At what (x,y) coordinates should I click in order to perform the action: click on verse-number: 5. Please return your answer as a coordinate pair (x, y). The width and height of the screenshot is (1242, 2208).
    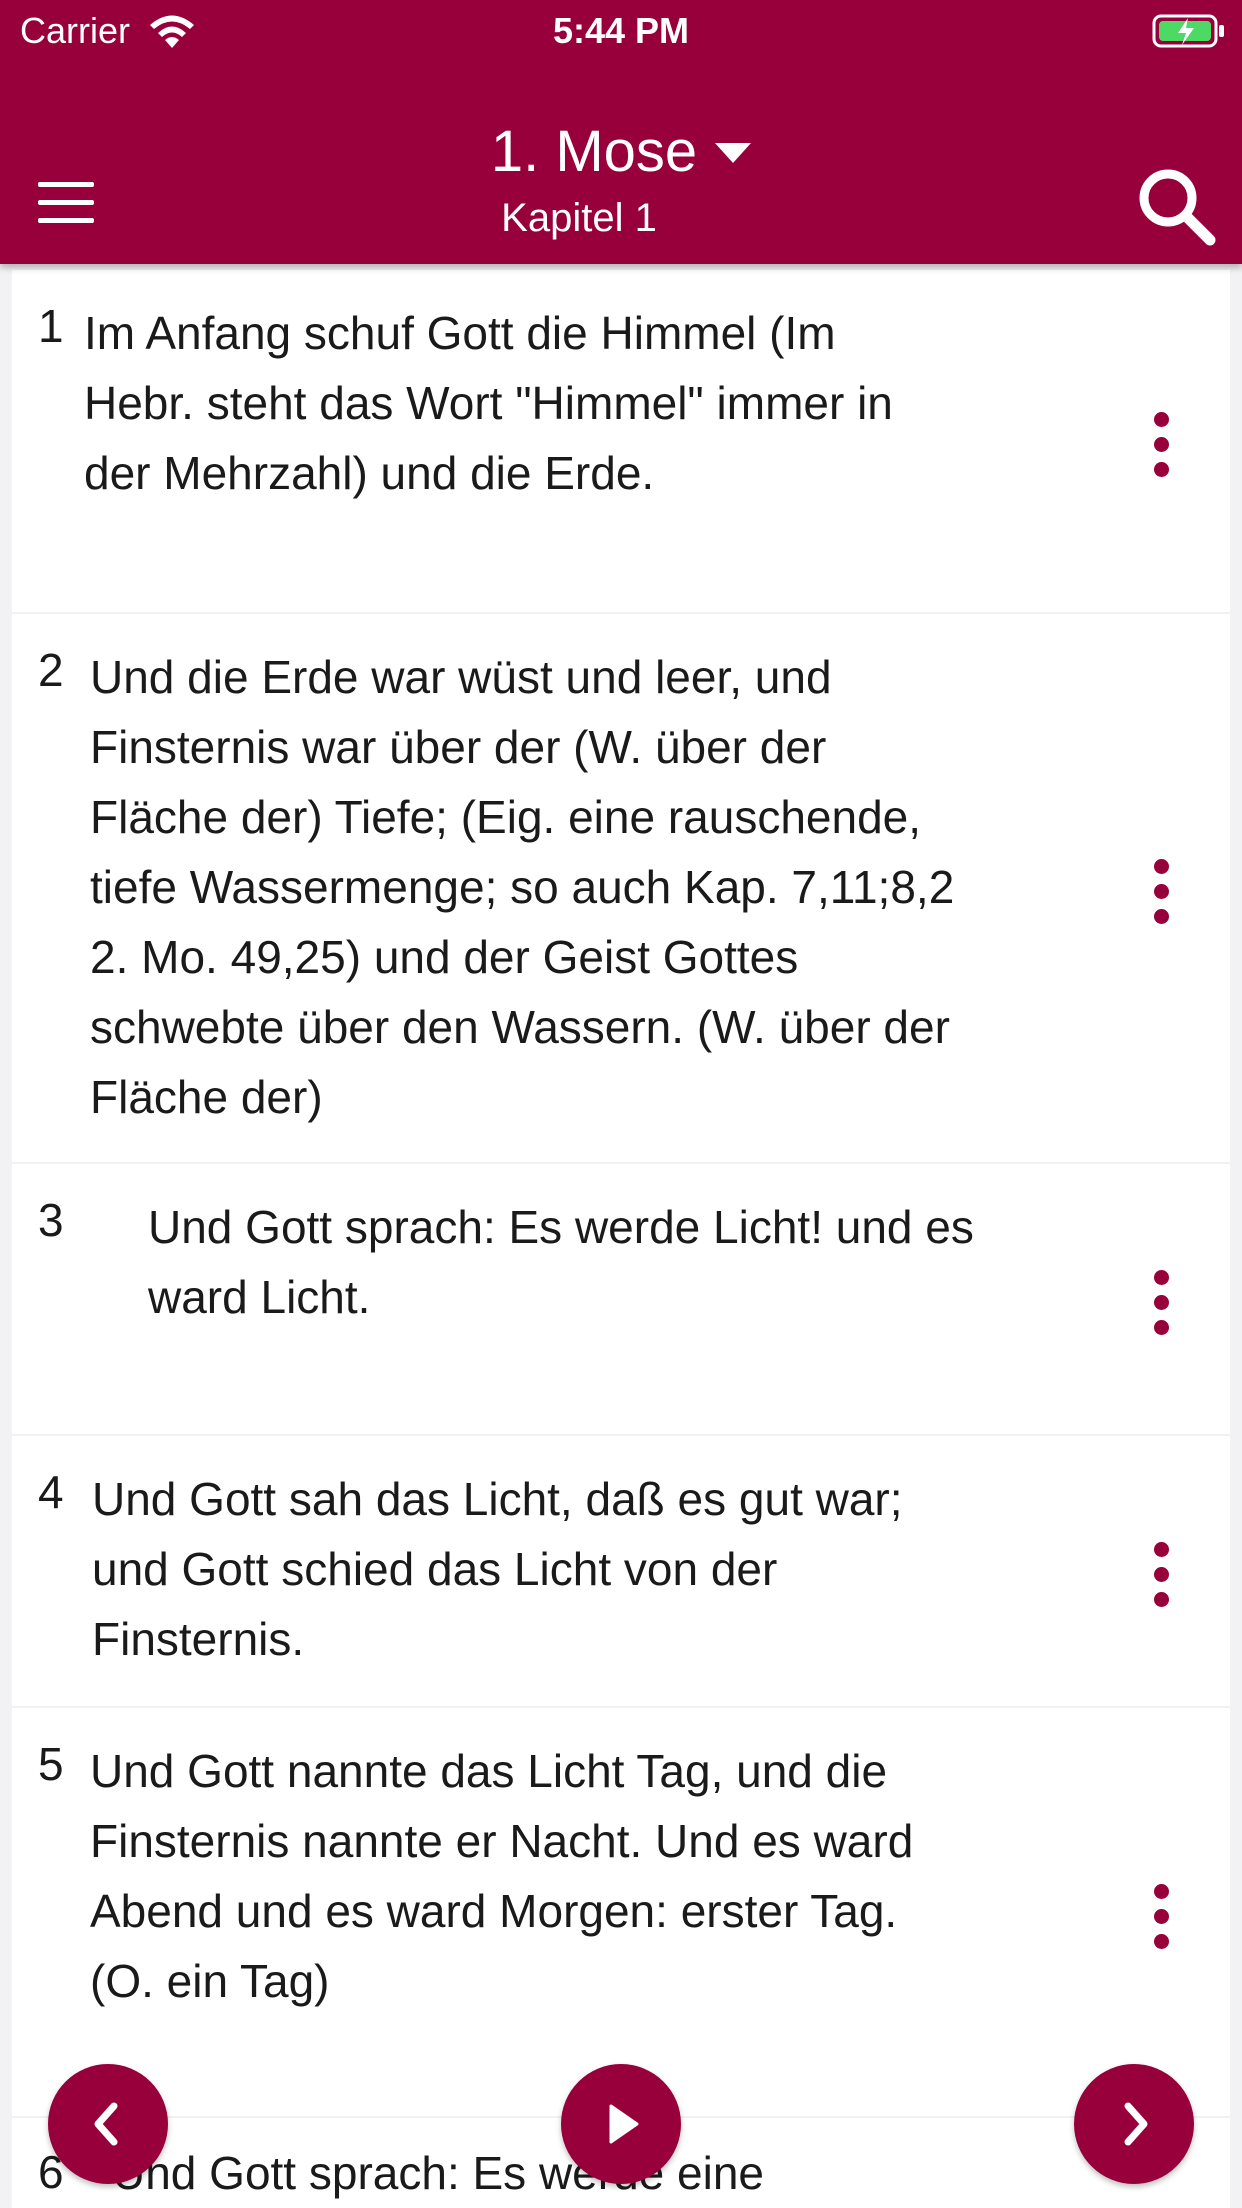
    Looking at the image, I should click on (51, 1764).